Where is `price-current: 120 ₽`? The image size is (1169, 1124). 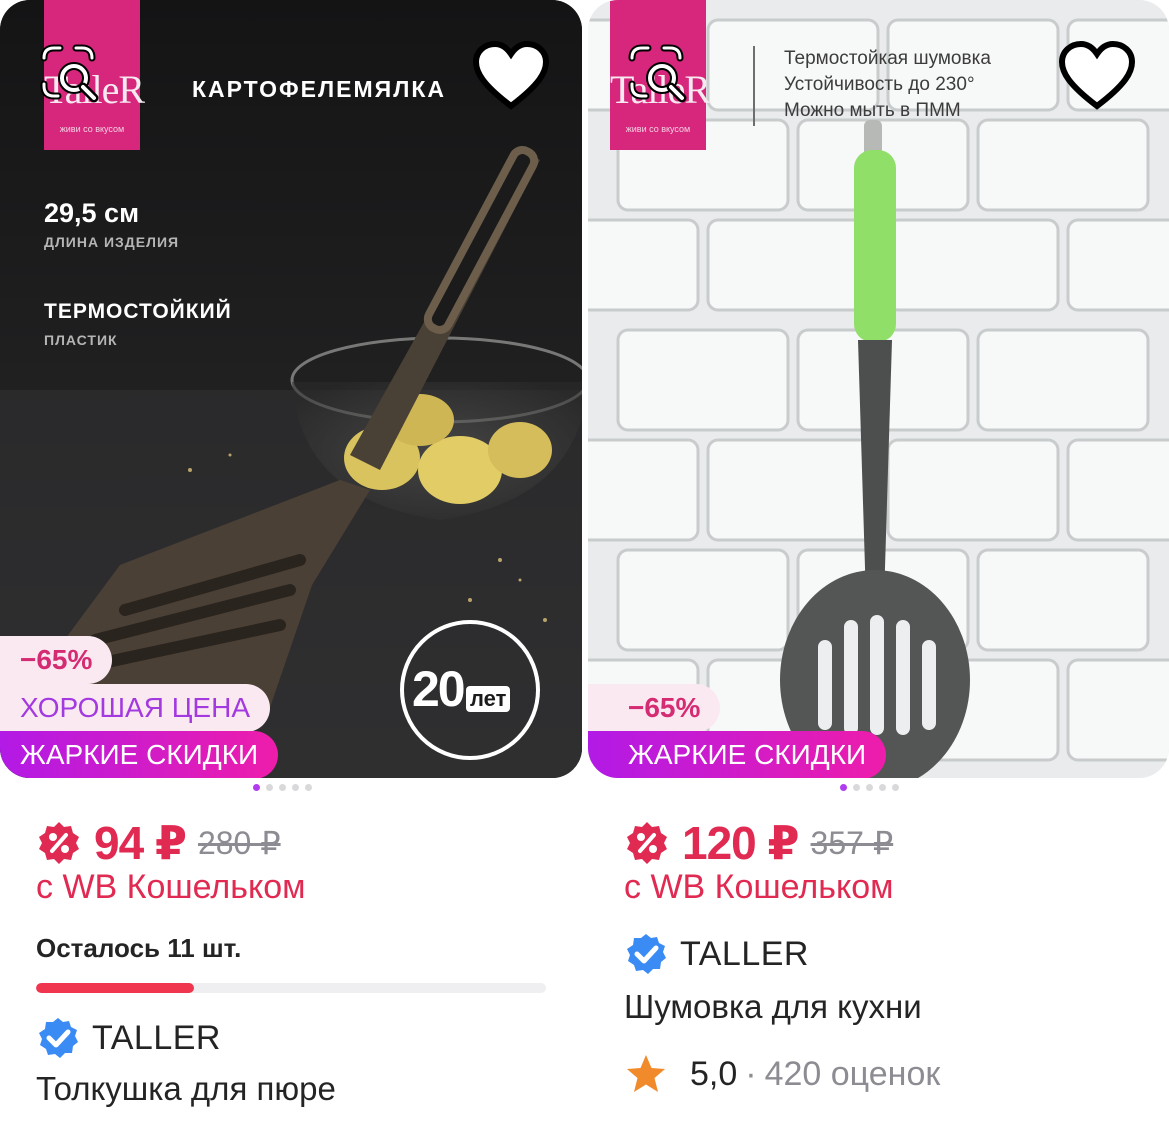
price-current: 120 ₽ is located at coordinates (741, 843).